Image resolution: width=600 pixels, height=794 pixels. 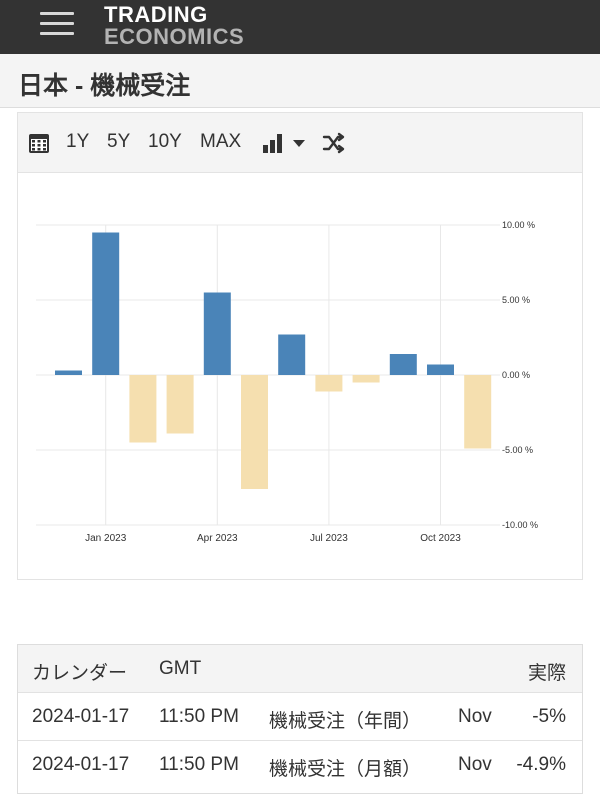 What do you see at coordinates (300, 669) in the screenshot?
I see `table-header-row: カレンダー GMT 実際` at bounding box center [300, 669].